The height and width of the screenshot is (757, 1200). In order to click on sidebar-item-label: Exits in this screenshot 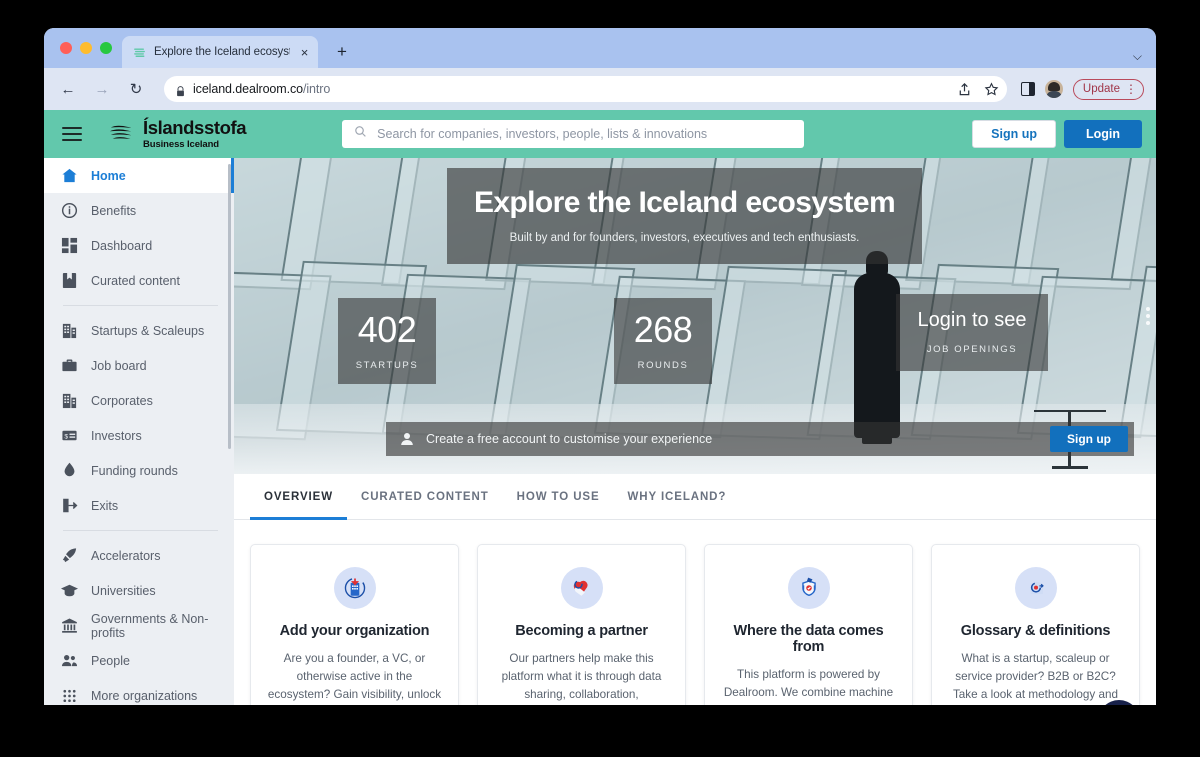, I will do `click(105, 505)`.